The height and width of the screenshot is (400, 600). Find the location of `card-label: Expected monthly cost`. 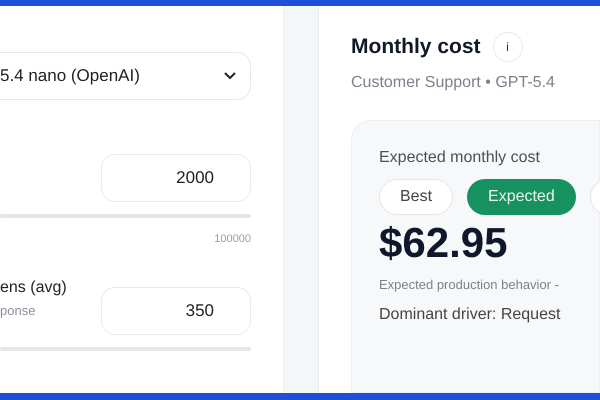

card-label: Expected monthly cost is located at coordinates (460, 158).